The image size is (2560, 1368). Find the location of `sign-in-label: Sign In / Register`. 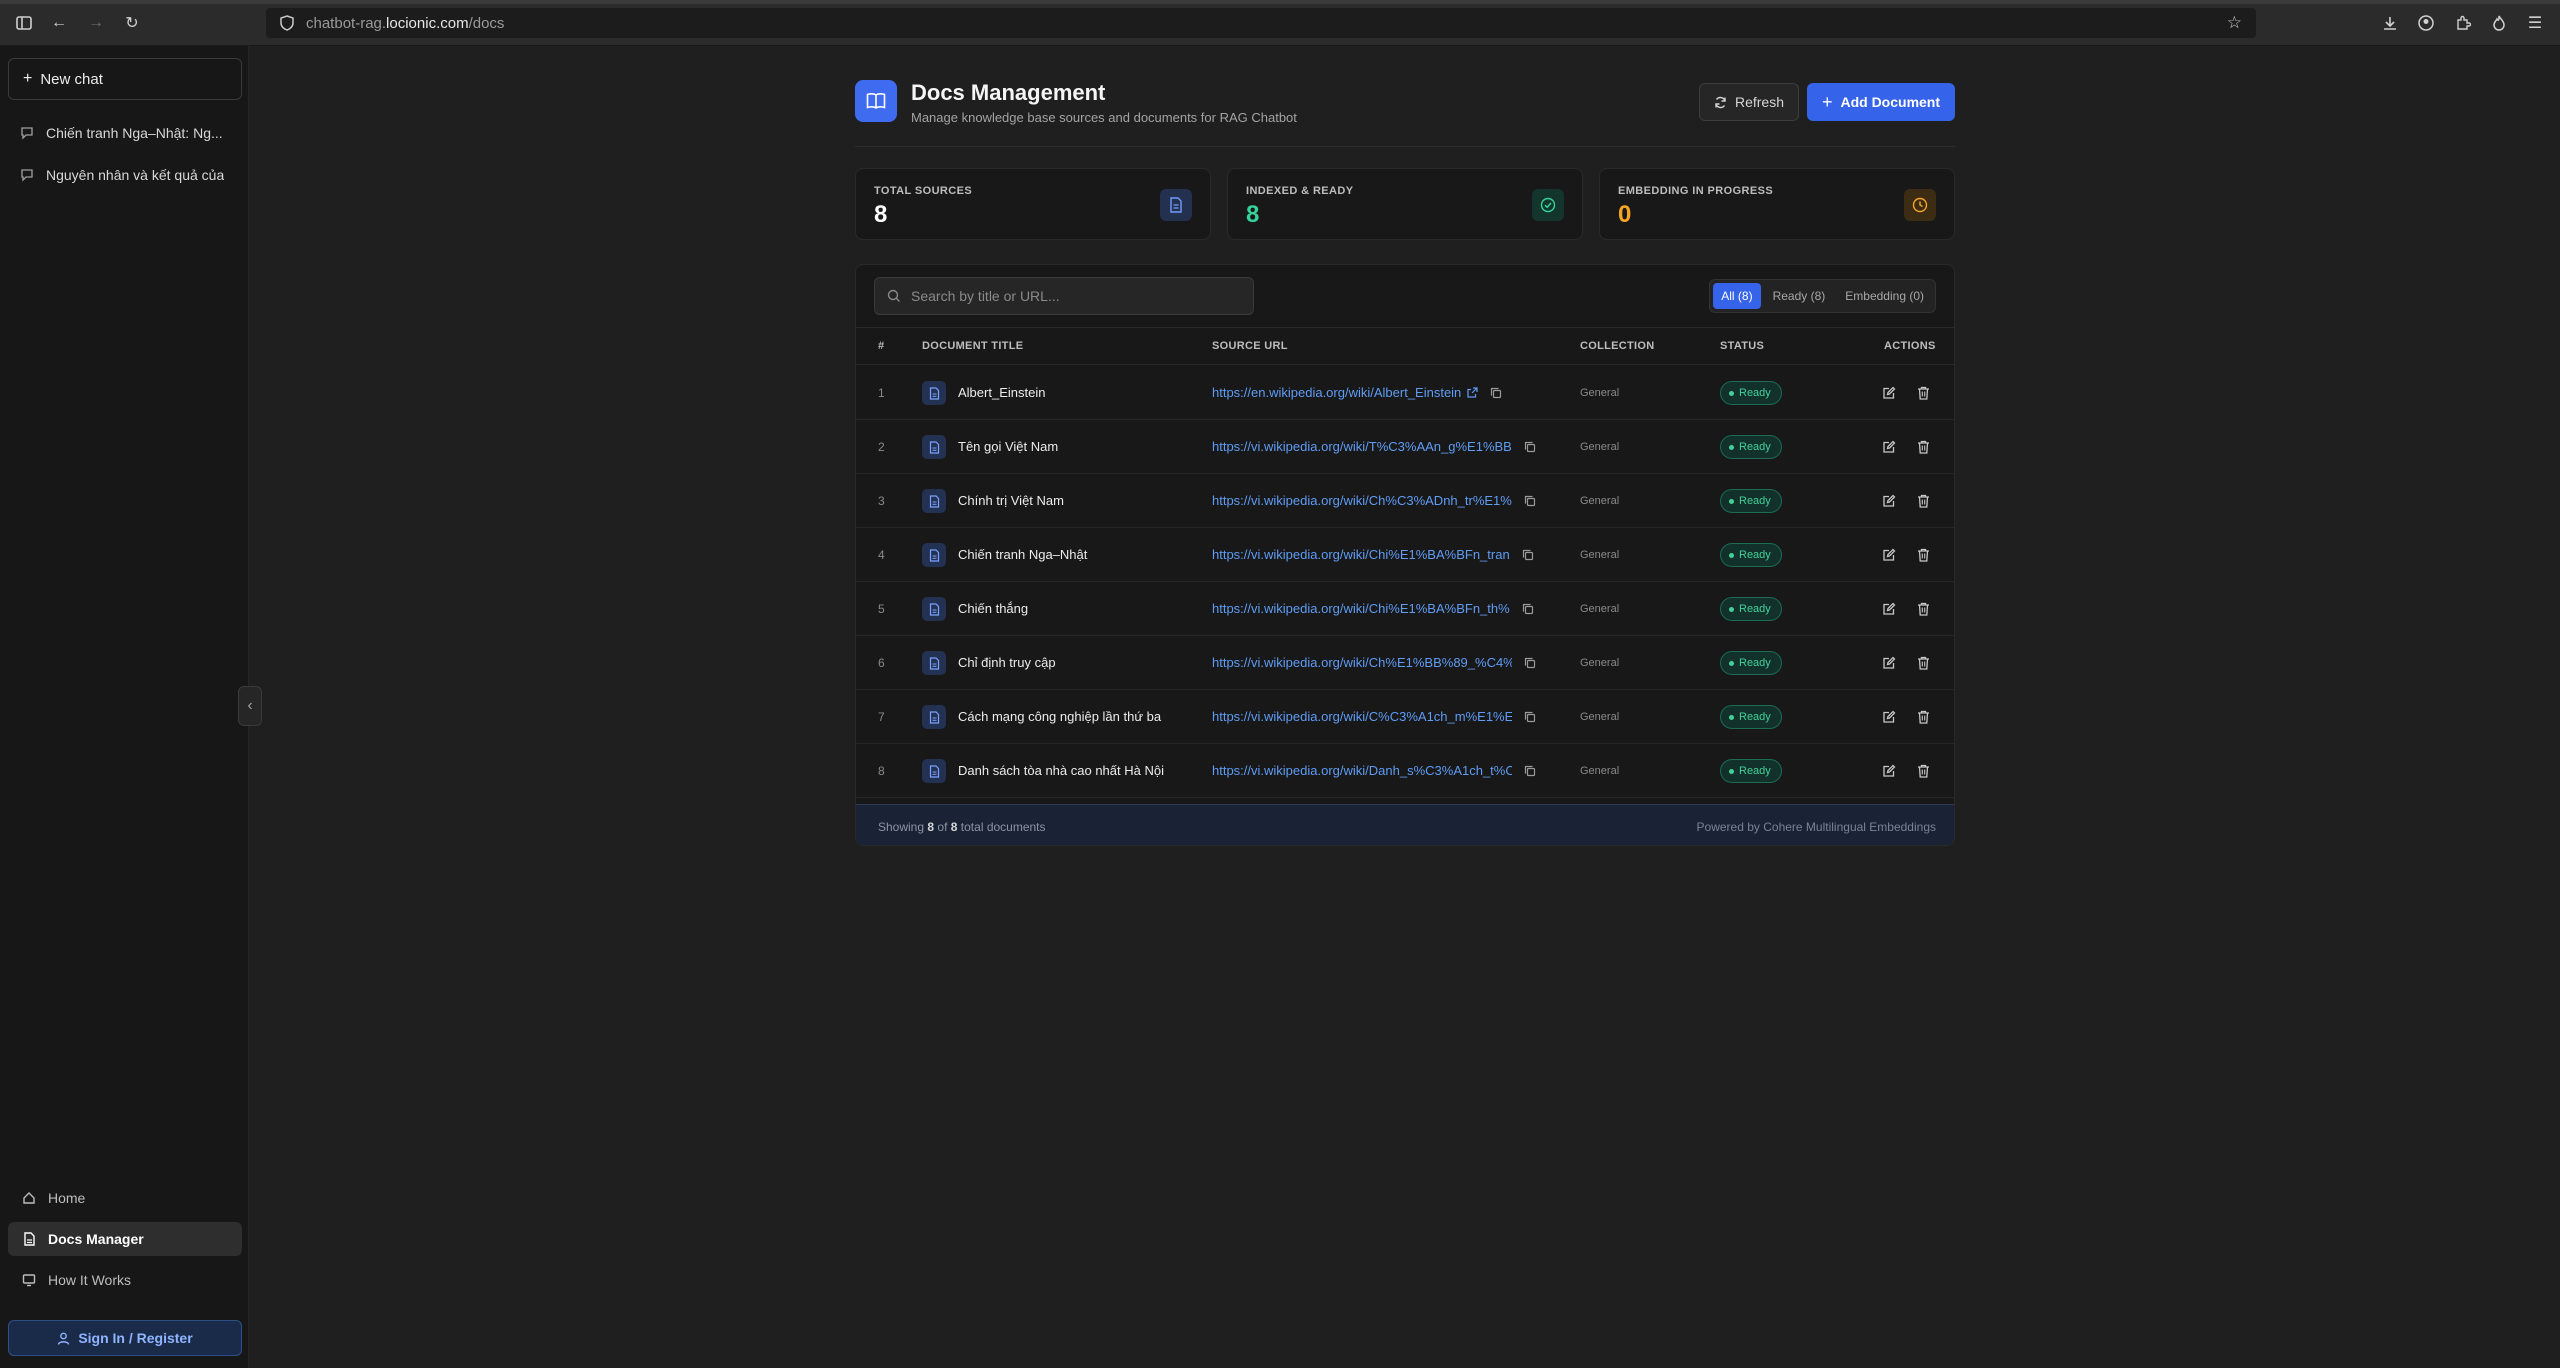

sign-in-label: Sign In / Register is located at coordinates (135, 1338).